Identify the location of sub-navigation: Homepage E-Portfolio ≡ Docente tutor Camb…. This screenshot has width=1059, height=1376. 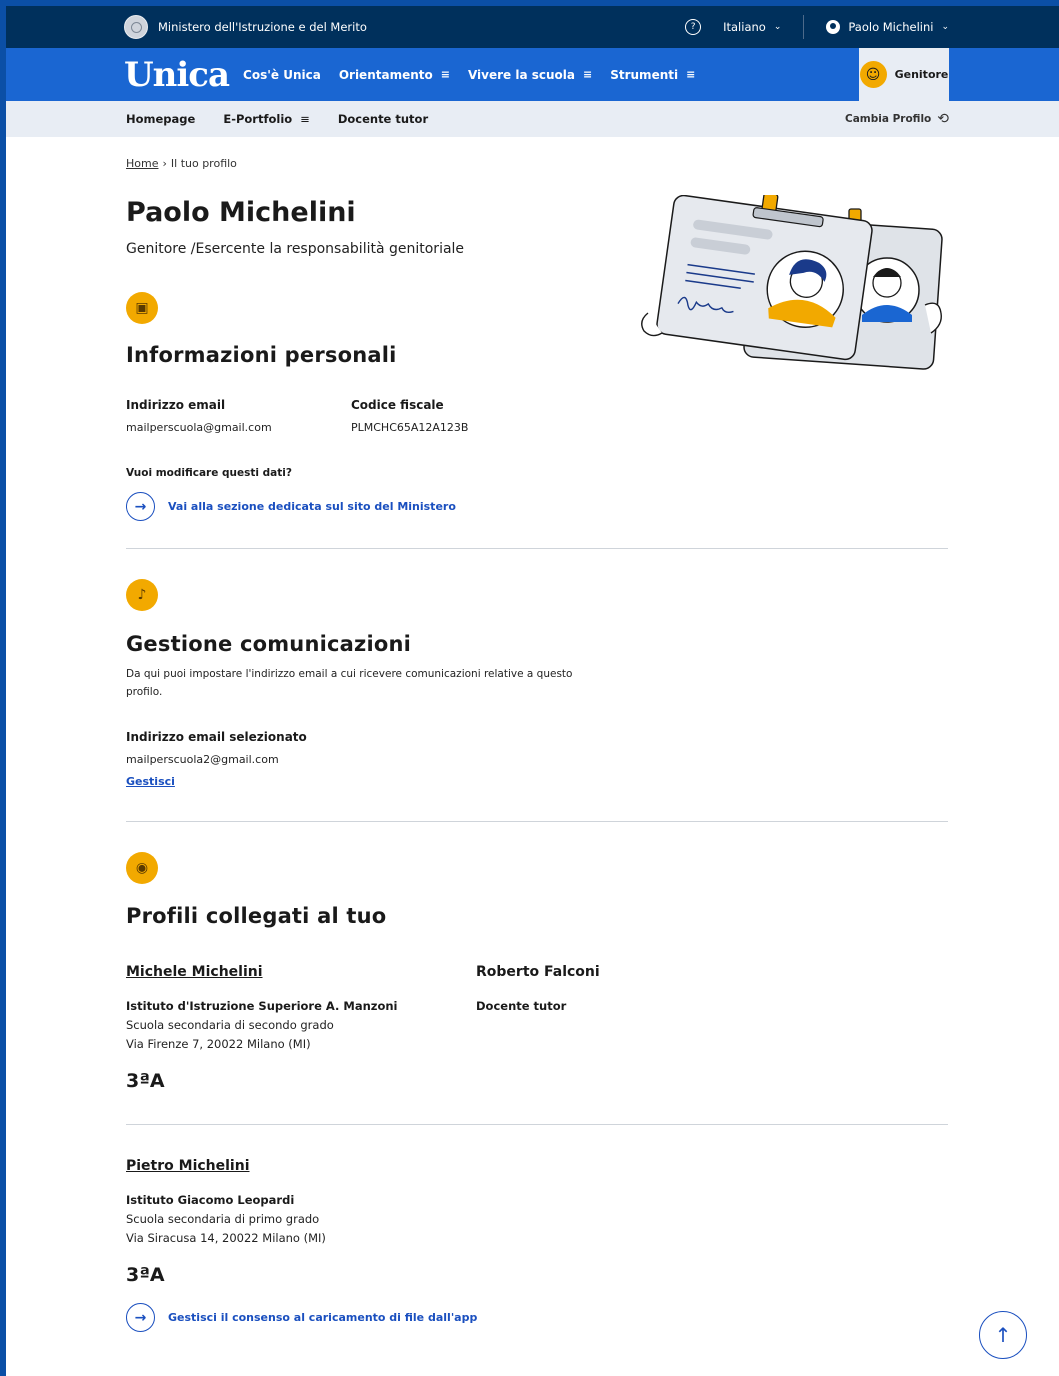
(532, 119).